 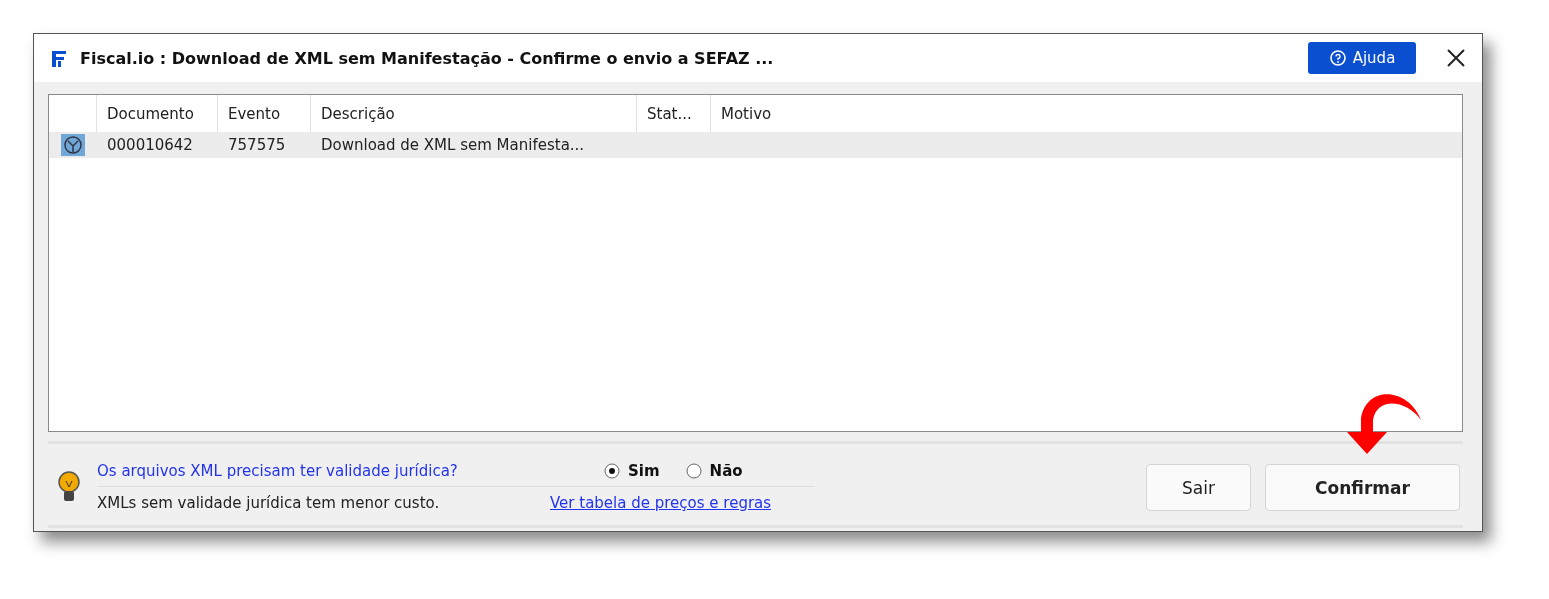 I want to click on event-icon, so click(x=73, y=145).